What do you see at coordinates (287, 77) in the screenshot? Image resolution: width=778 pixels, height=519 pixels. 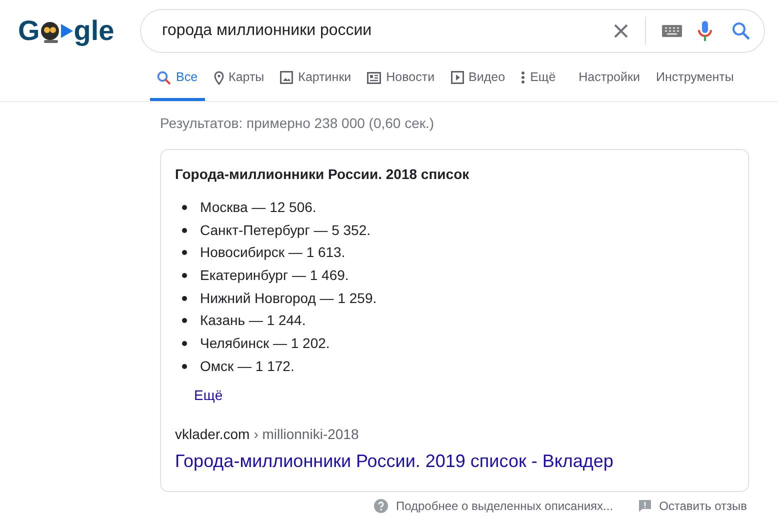 I see `image-icon` at bounding box center [287, 77].